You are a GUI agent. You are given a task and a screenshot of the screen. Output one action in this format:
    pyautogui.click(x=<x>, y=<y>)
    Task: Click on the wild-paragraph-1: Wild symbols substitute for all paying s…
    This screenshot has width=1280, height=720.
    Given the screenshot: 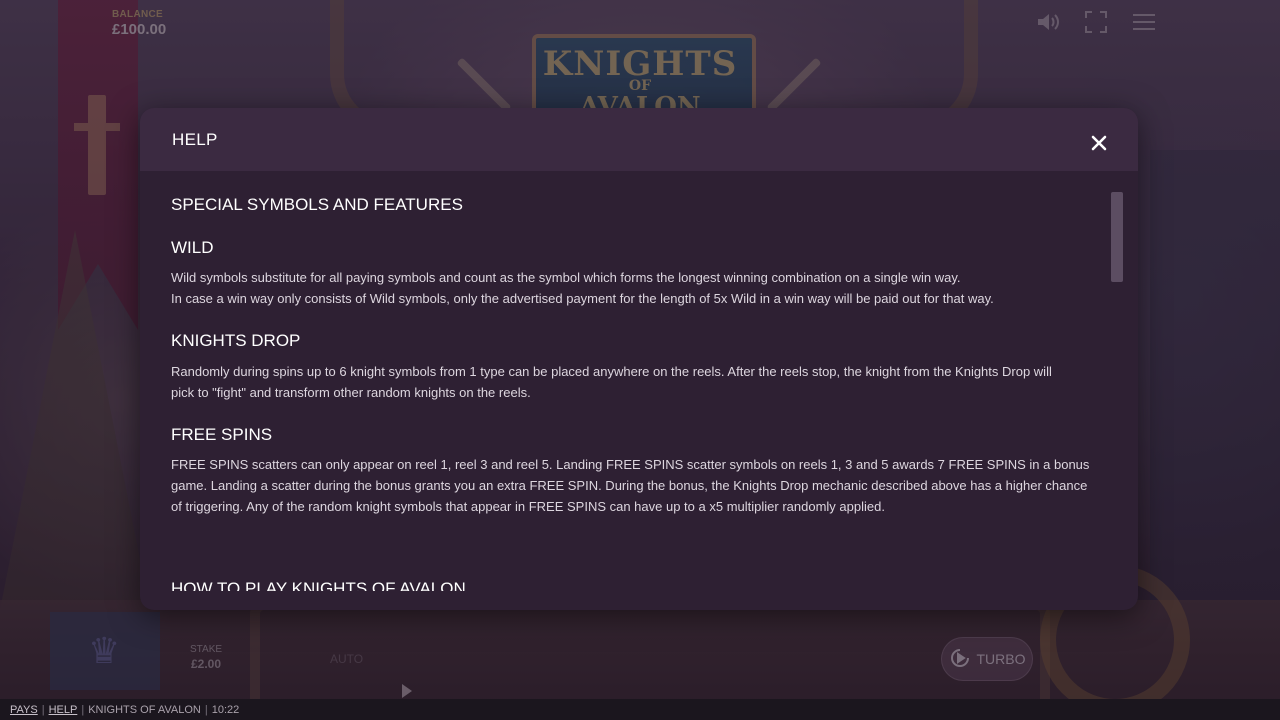 What is the action you would take?
    pyautogui.click(x=566, y=277)
    